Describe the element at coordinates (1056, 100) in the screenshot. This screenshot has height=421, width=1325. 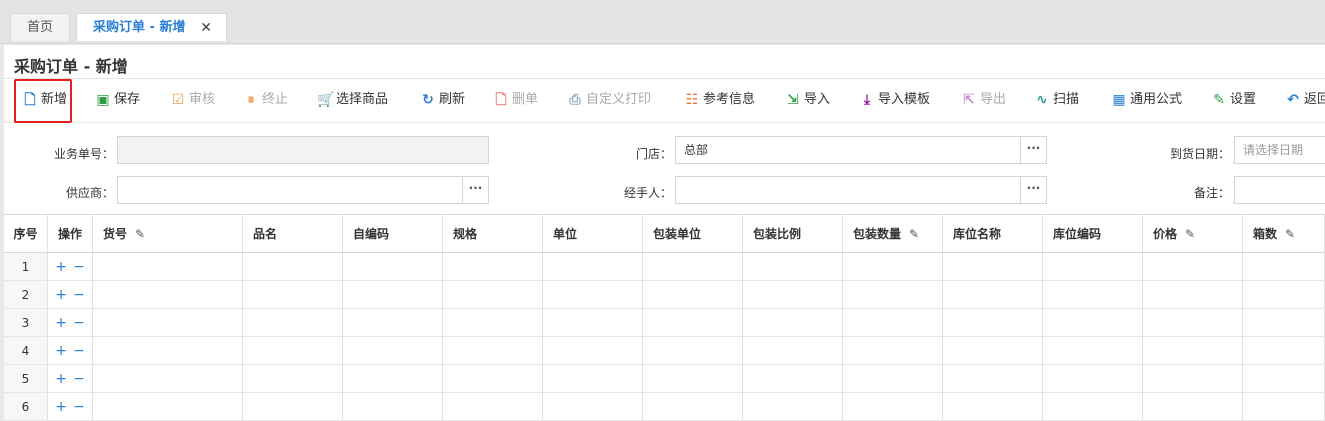
I see `toolbar-button-12: ∿ 扫描` at that location.